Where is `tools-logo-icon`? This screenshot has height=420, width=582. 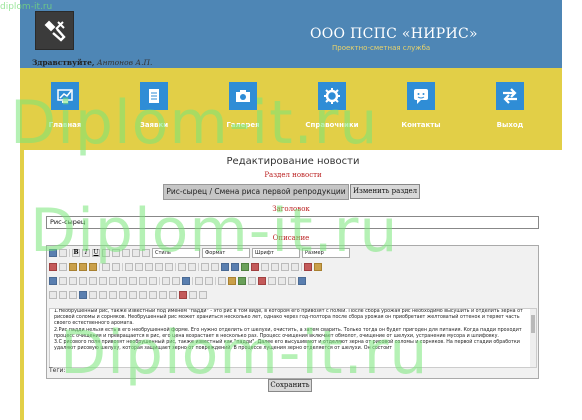
tools-logo-icon is located at coordinates (54, 30).